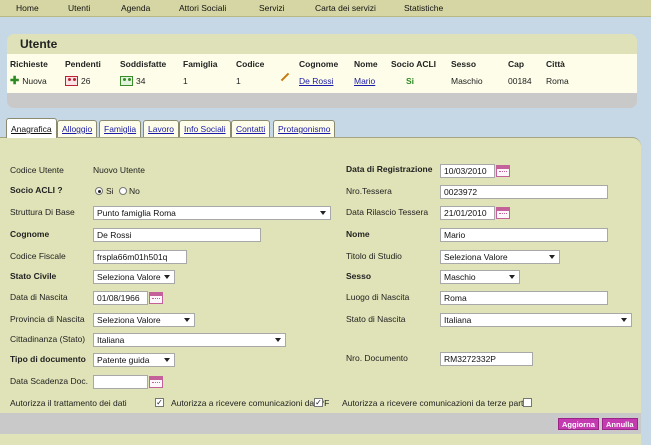 This screenshot has width=651, height=445. I want to click on consent-trattamento-label: Autorizza il trattamento dei dati, so click(68, 403).